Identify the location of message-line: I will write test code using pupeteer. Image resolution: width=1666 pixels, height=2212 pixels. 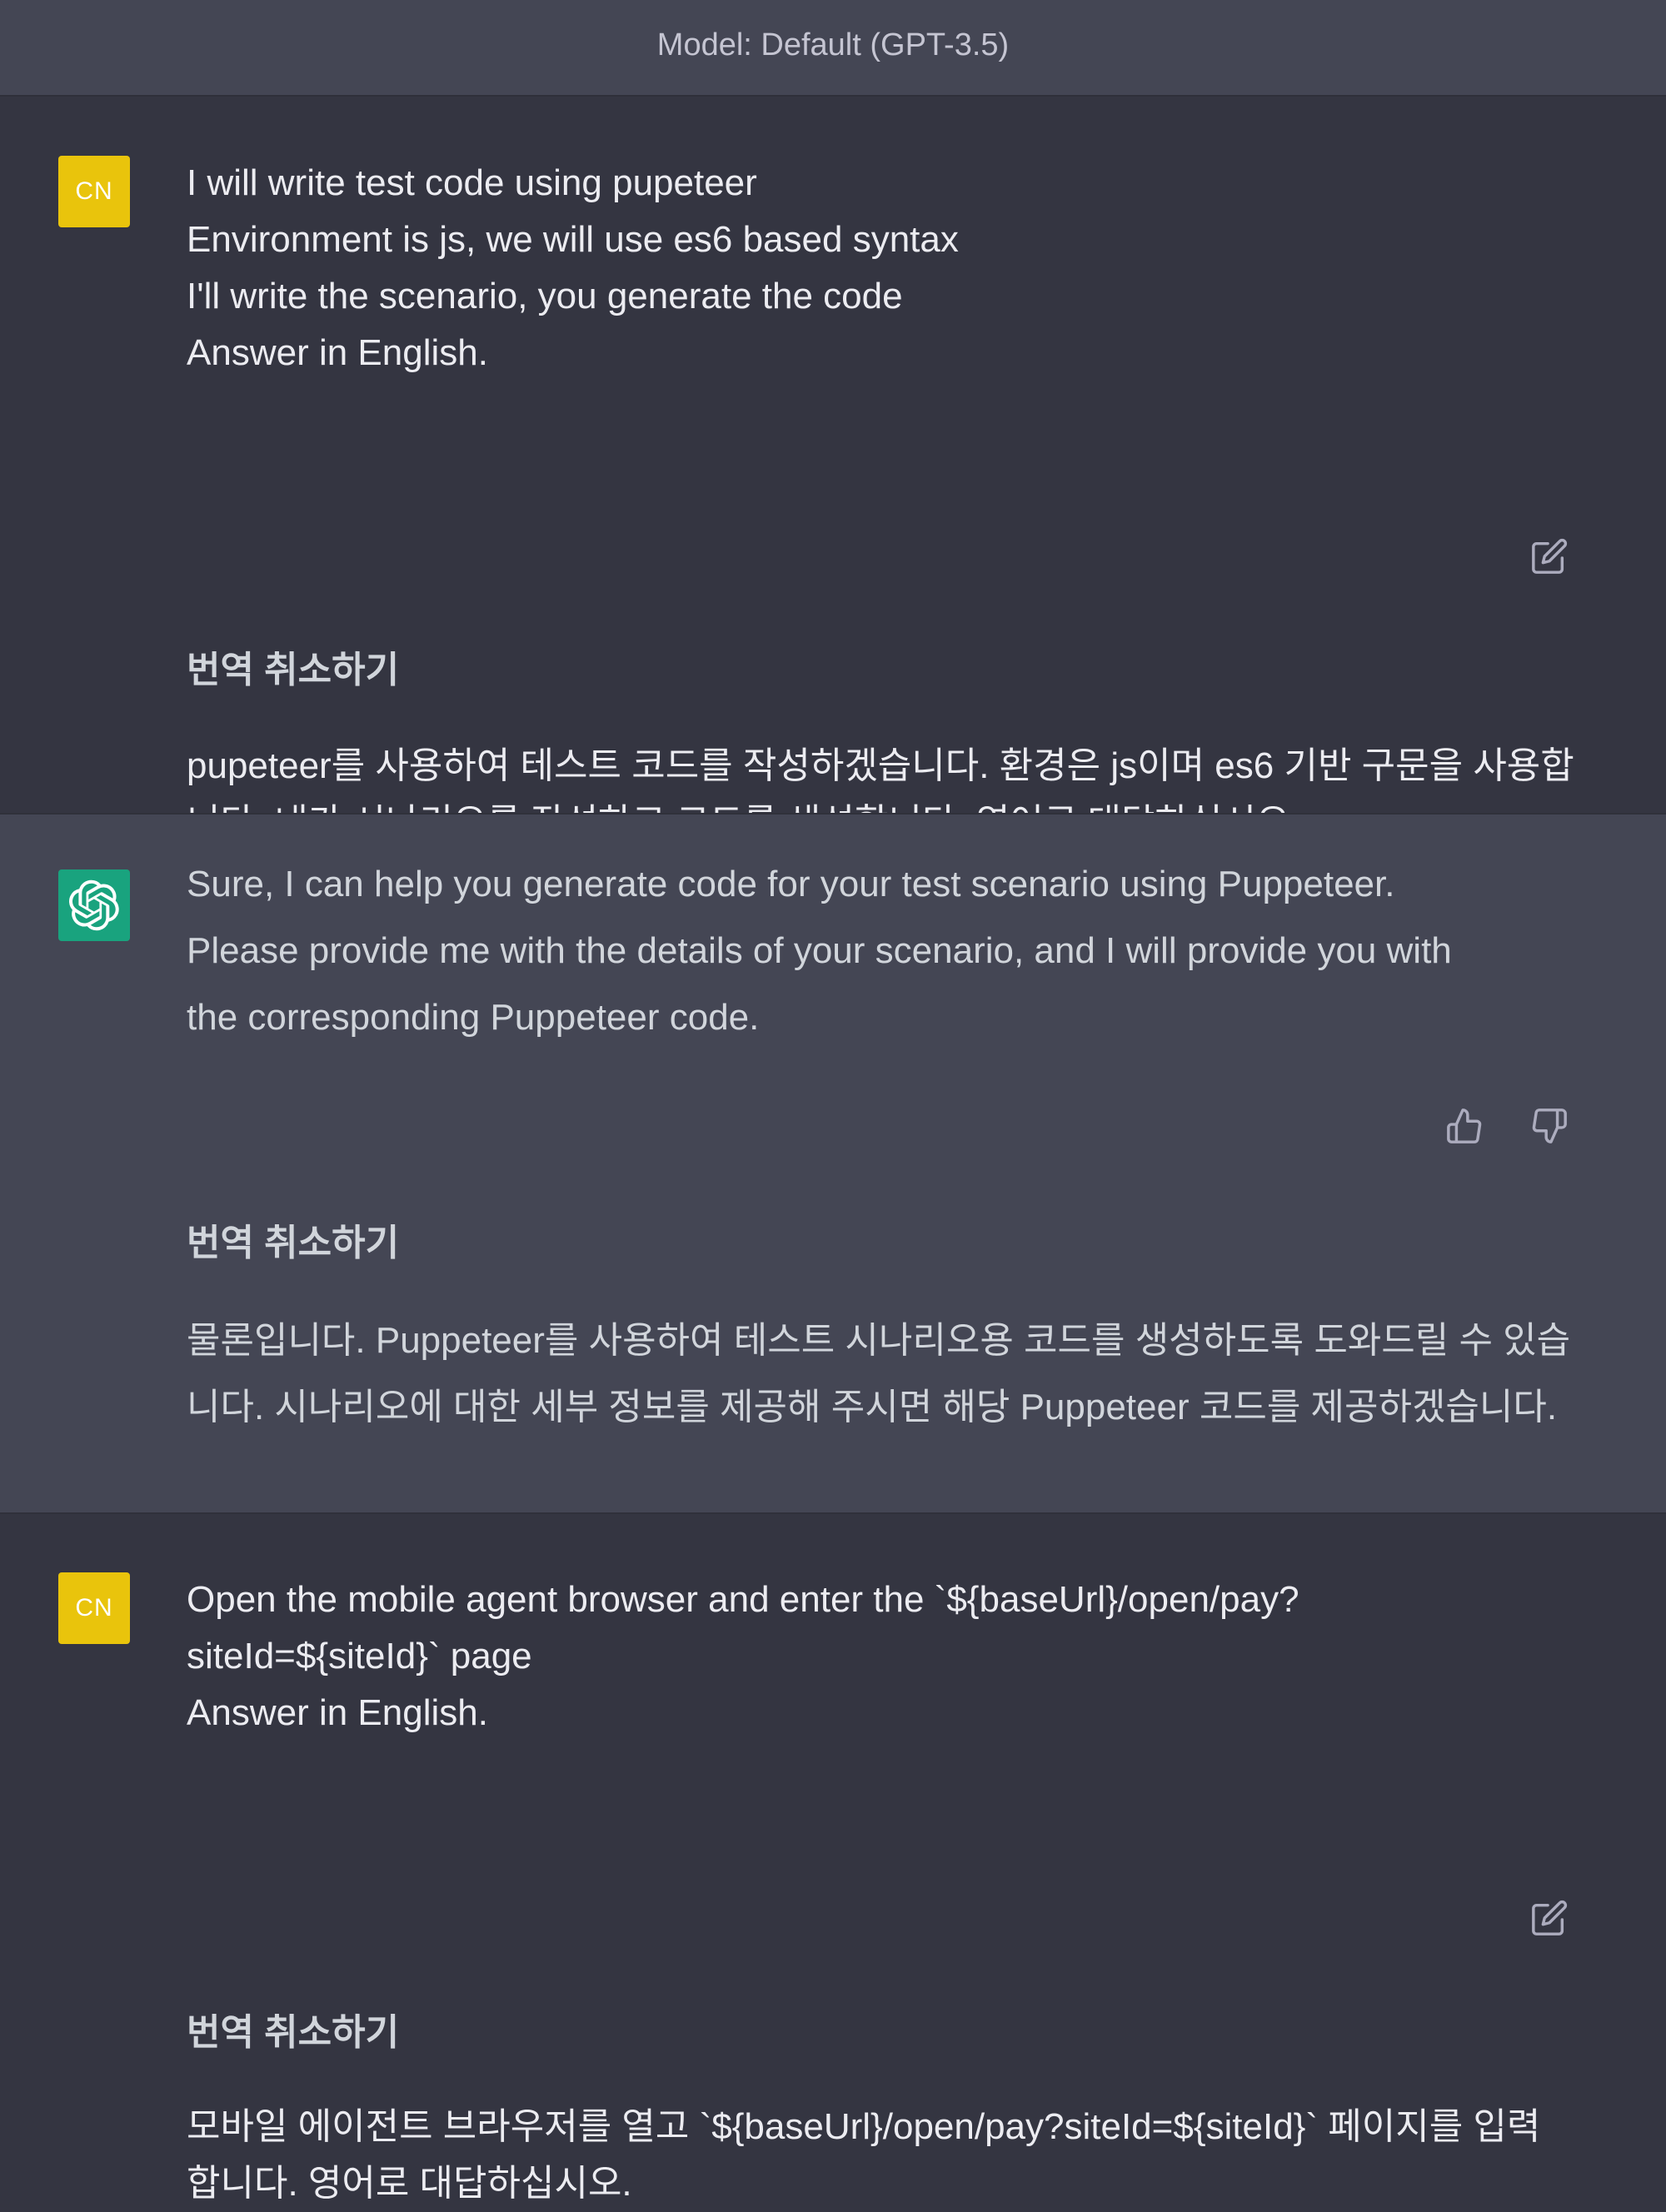
(472, 182).